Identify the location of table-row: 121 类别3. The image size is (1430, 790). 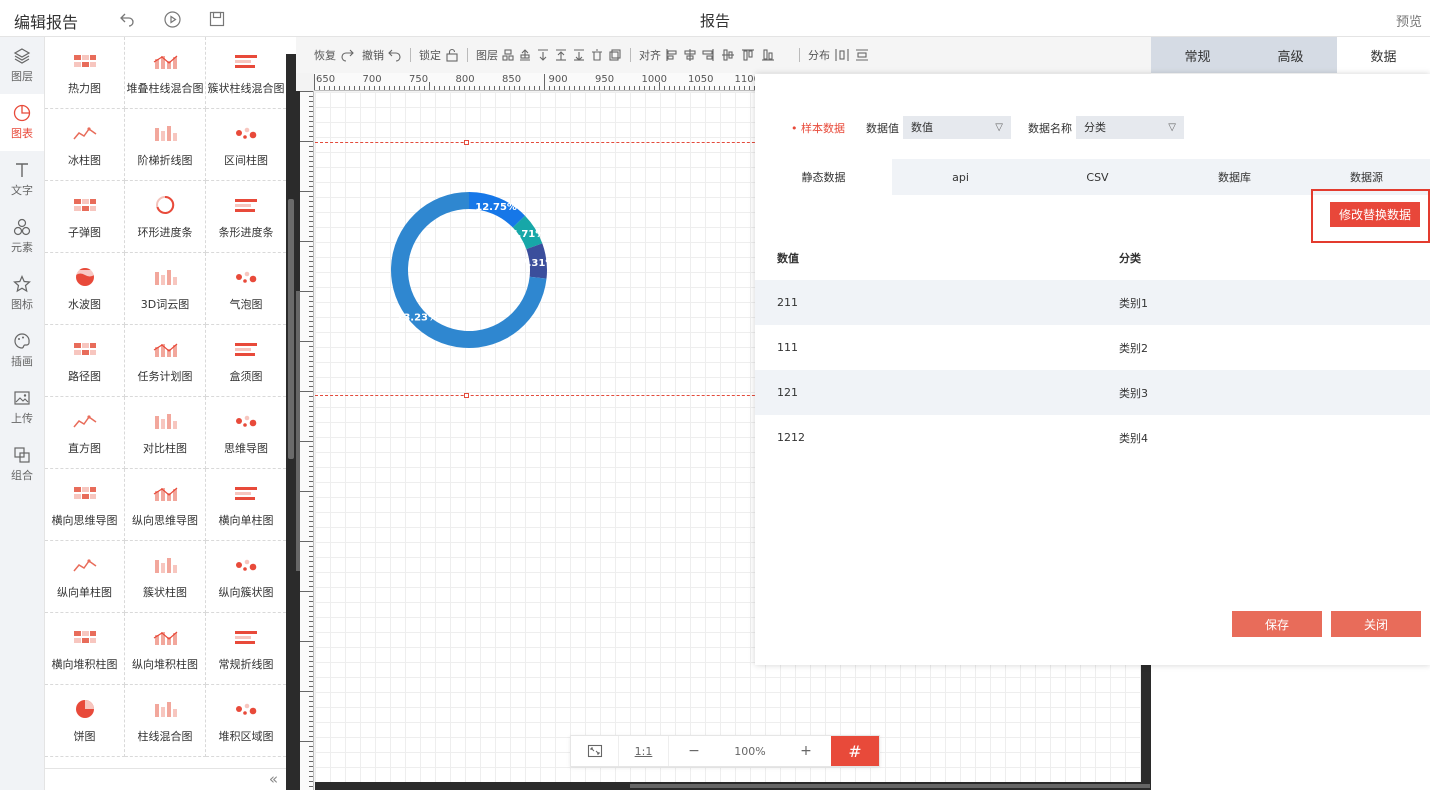
(1092, 392).